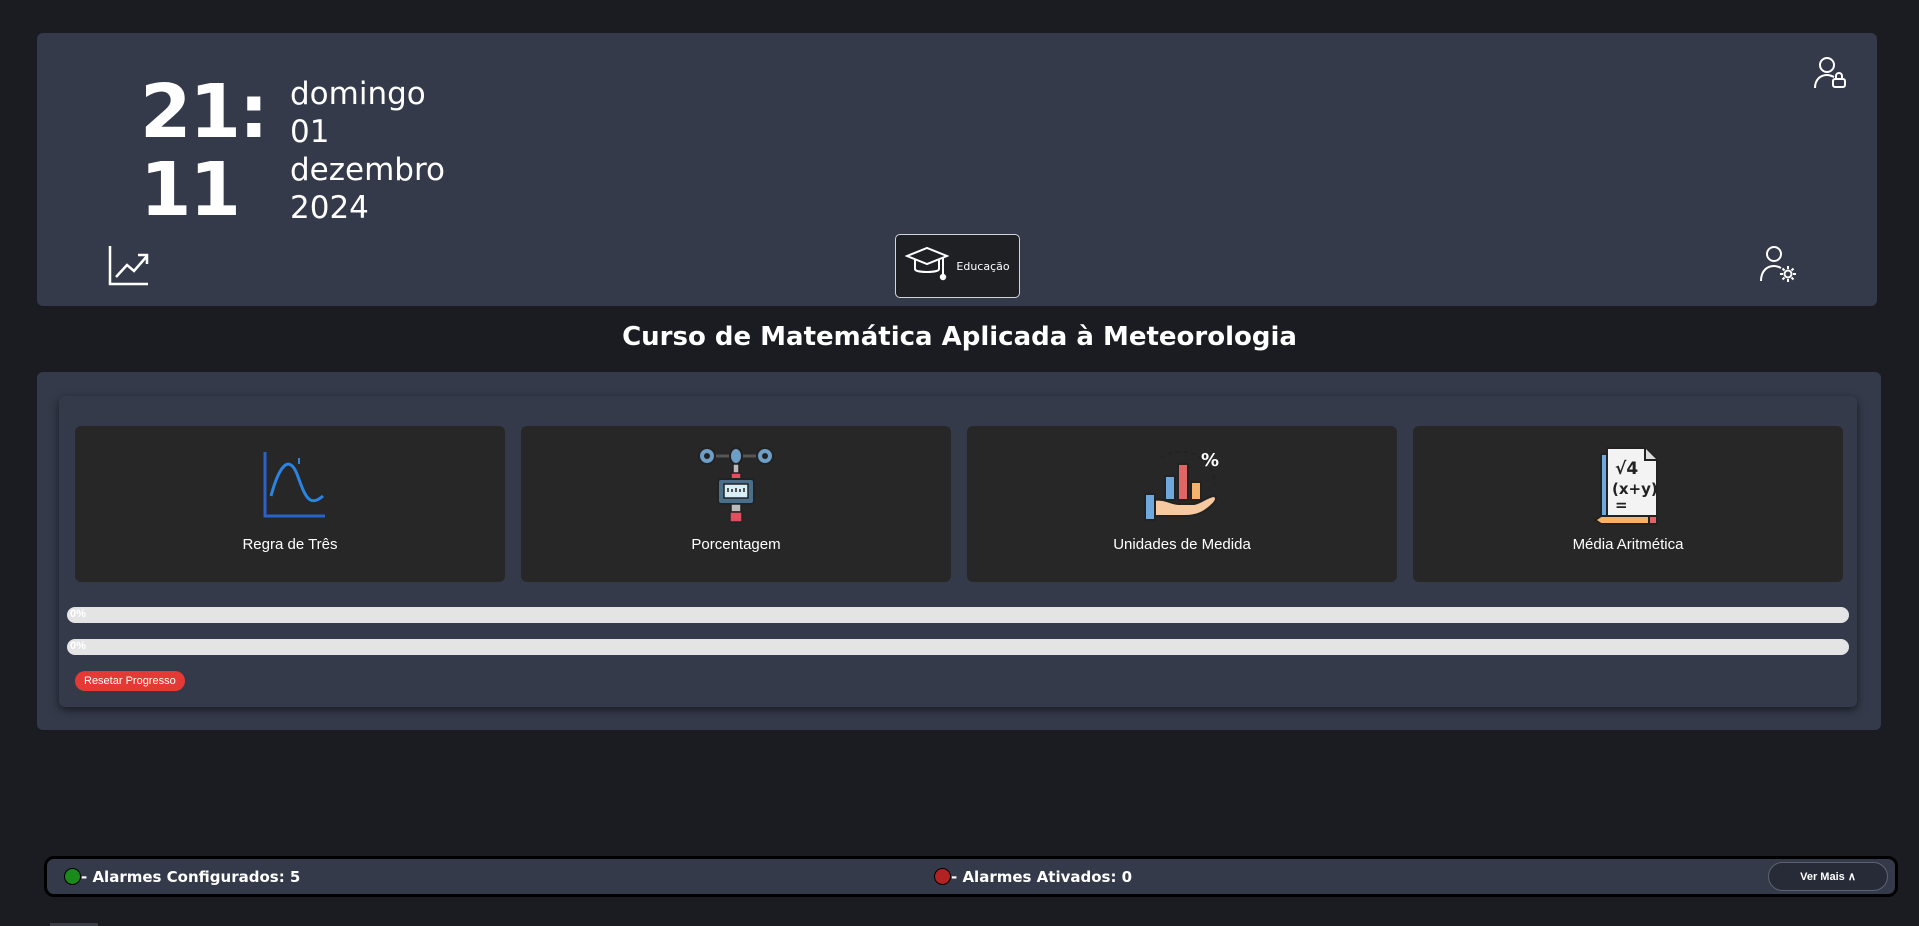 This screenshot has width=1919, height=926. I want to click on trending-up-icon, so click(129, 265).